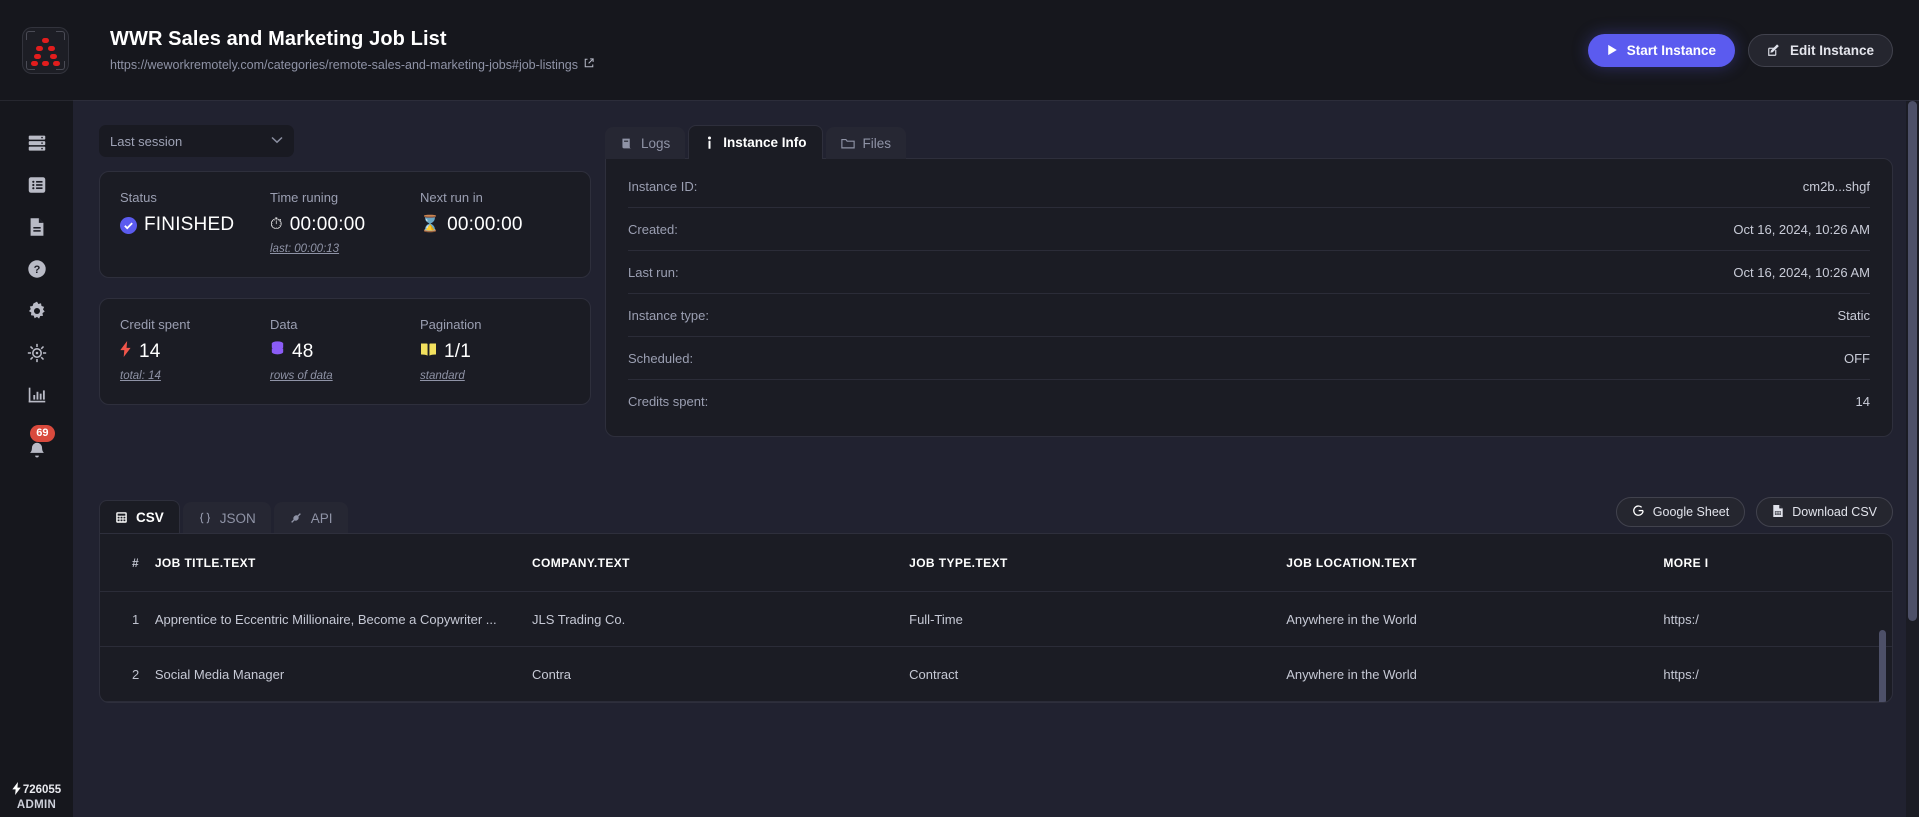  I want to click on app-logo-icon, so click(45, 50).